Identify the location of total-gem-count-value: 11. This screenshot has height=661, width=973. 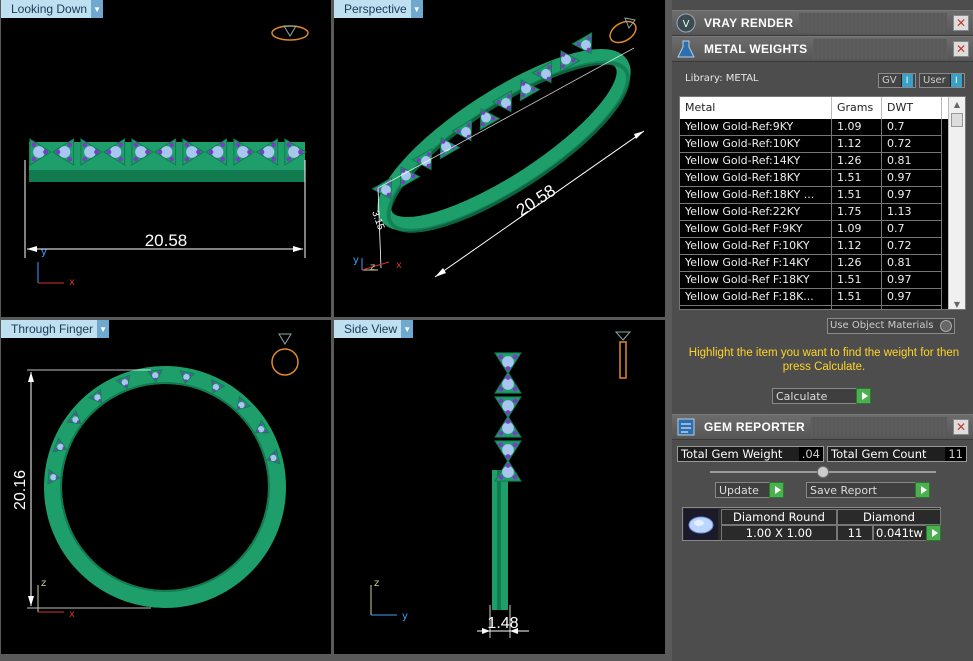
(955, 454).